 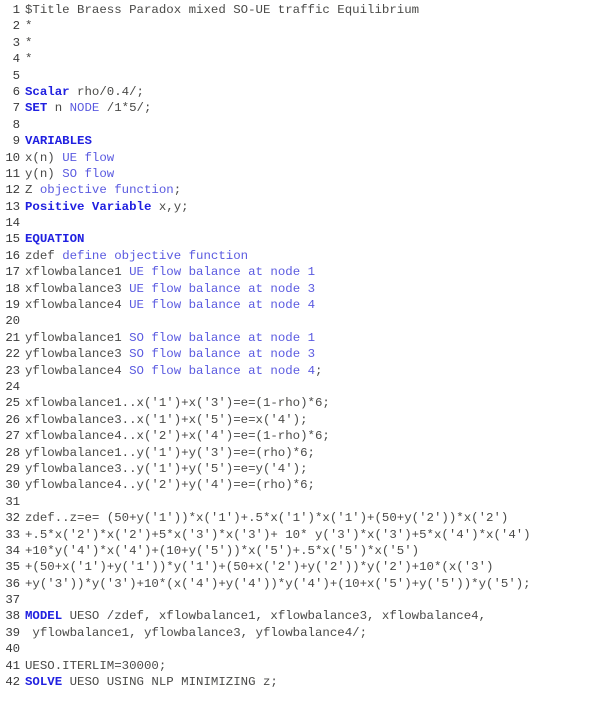 I want to click on line-content: yflowbalance4..y('2')+y('4')=e=(rho)*6;, so click(x=170, y=485).